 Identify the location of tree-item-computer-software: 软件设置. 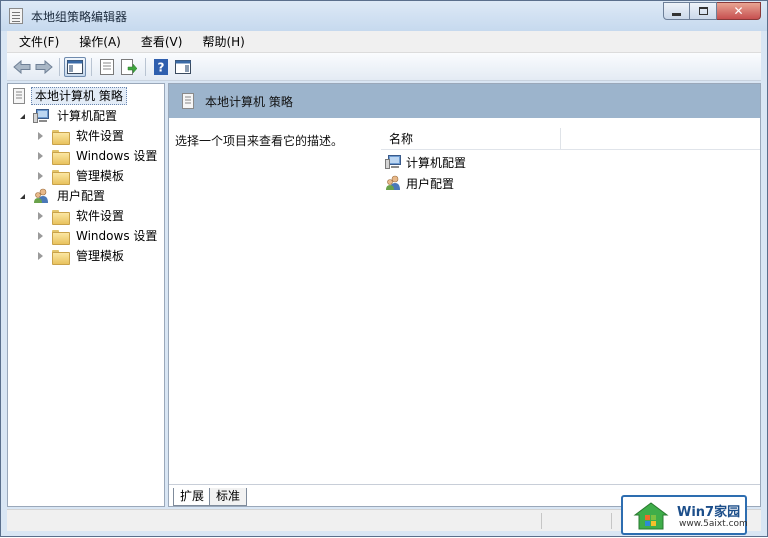
(82, 136).